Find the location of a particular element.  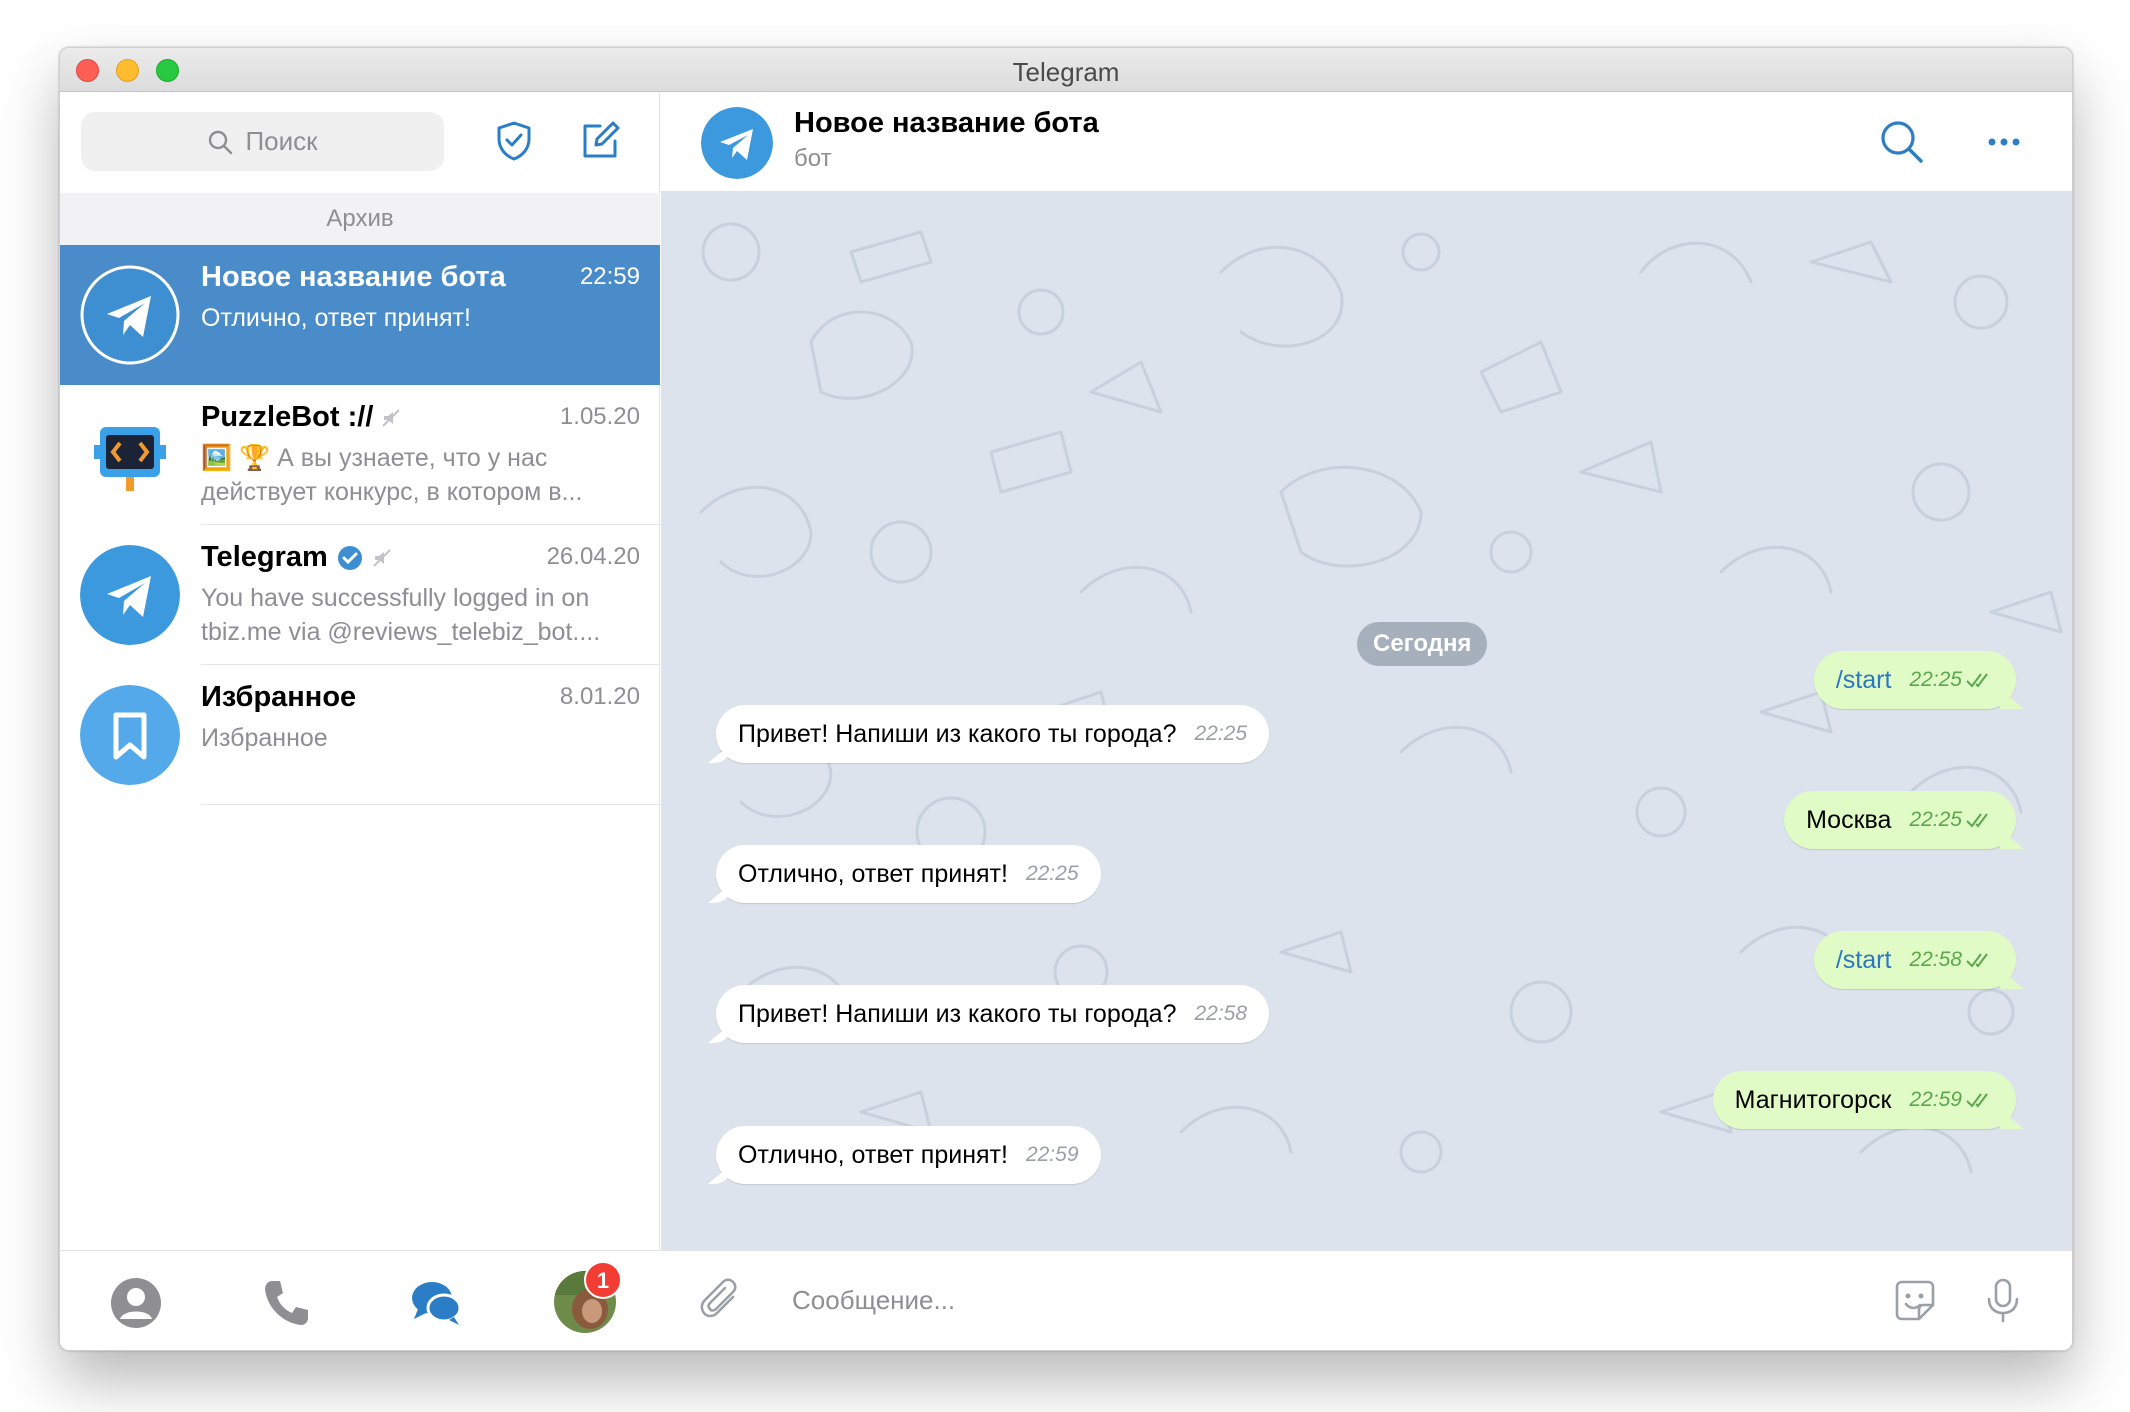

search-input: Поиск is located at coordinates (262, 141).